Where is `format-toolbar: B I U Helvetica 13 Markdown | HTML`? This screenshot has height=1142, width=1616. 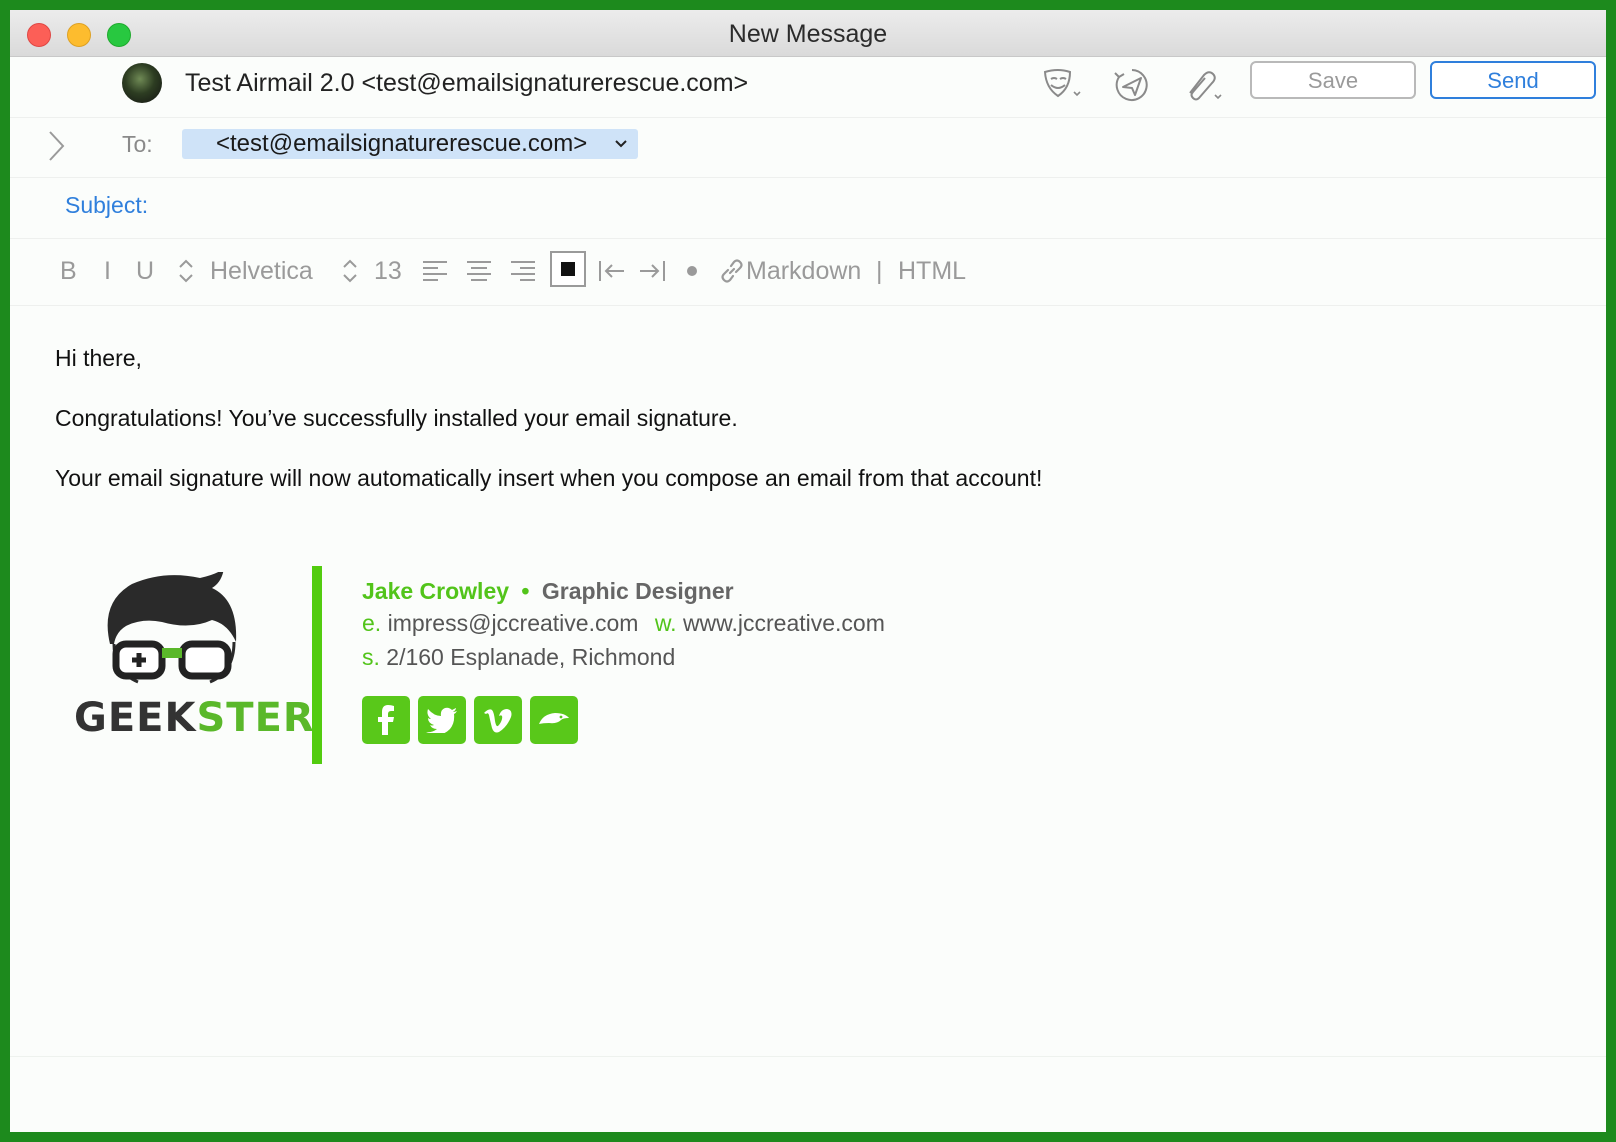 format-toolbar: B I U Helvetica 13 Markdown | HTML is located at coordinates (808, 272).